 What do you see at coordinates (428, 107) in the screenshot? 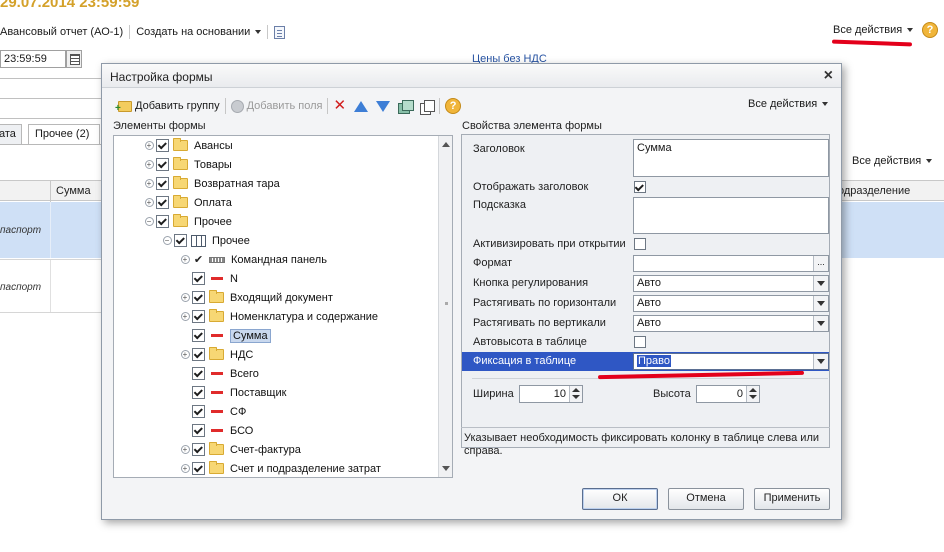
I see `copy-icon` at bounding box center [428, 107].